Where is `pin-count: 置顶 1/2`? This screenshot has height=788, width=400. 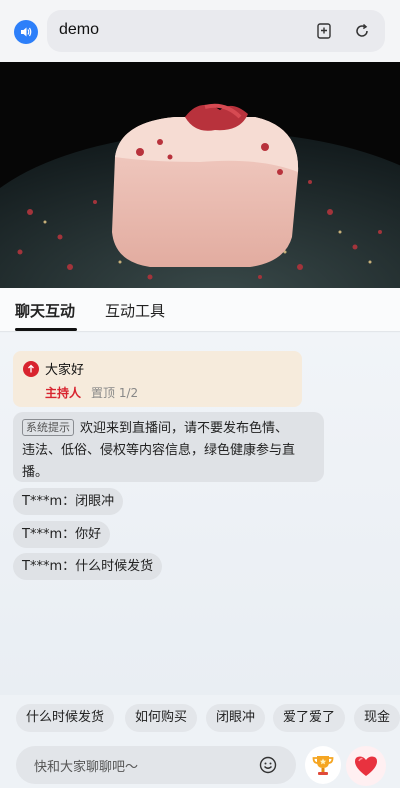 pin-count: 置顶 1/2 is located at coordinates (115, 393).